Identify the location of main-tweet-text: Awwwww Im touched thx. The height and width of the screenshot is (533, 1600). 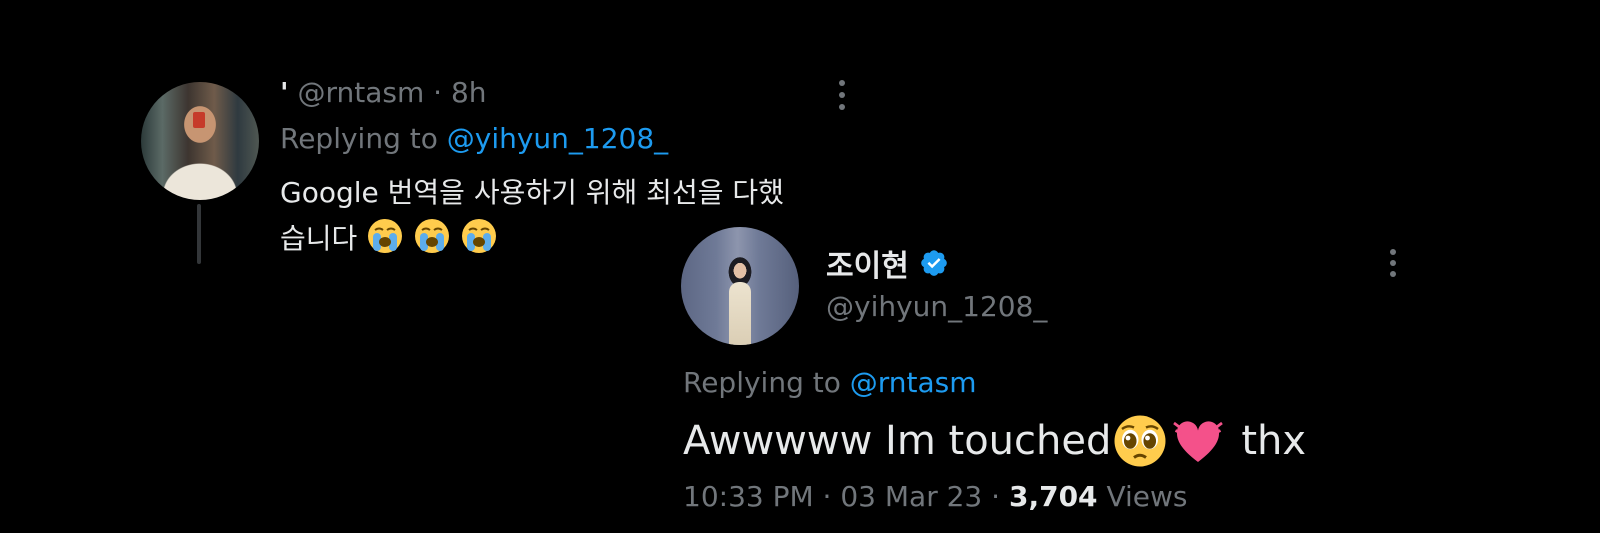
(994, 441).